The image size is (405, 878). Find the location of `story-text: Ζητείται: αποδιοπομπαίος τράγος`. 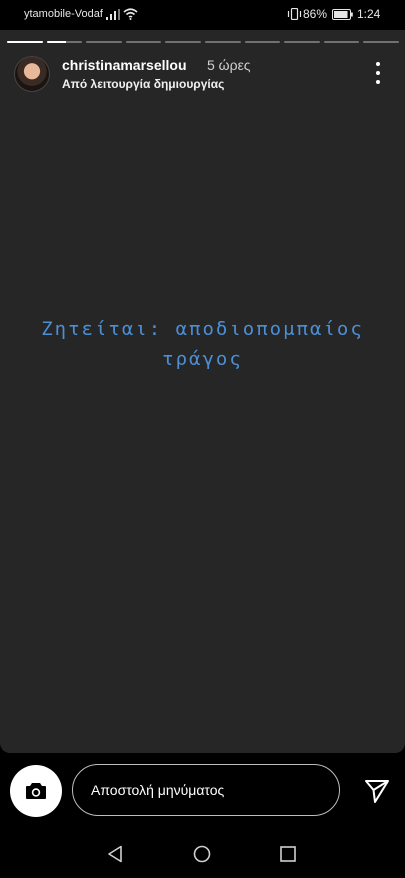

story-text: Ζητείται: αποδιοπομπαίος τράγος is located at coordinates (202, 344).